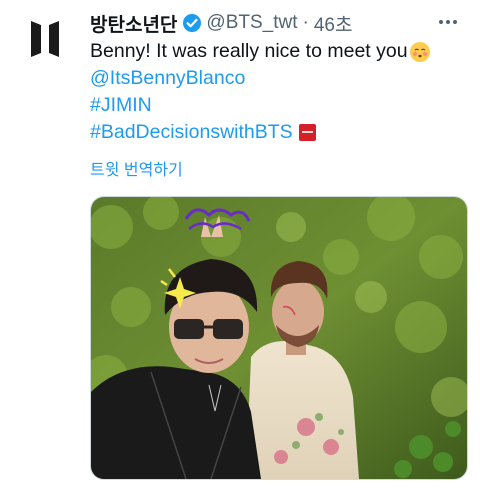  Describe the element at coordinates (419, 51) in the screenshot. I see `kissing-face-emoji` at that location.